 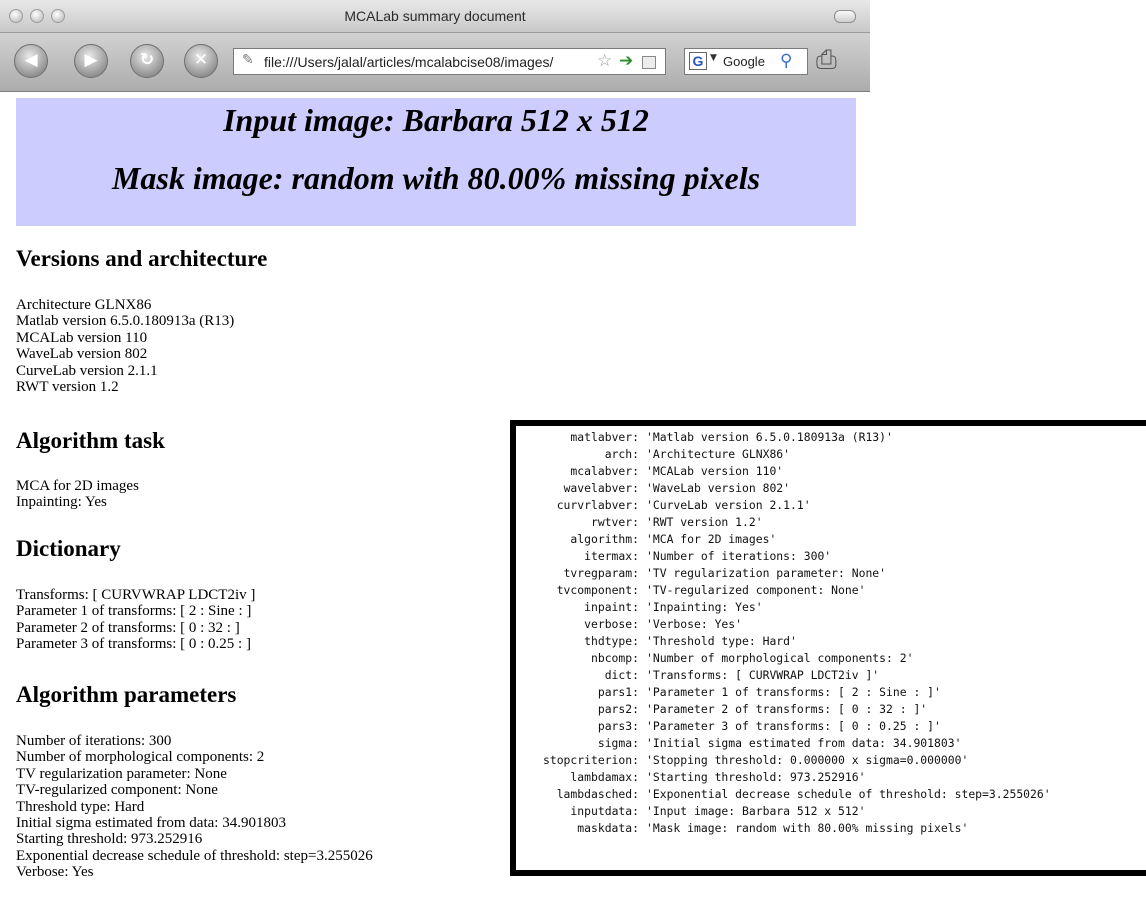 What do you see at coordinates (739, 556) in the screenshot?
I see `field-value: 'Number of iterations: 300'` at bounding box center [739, 556].